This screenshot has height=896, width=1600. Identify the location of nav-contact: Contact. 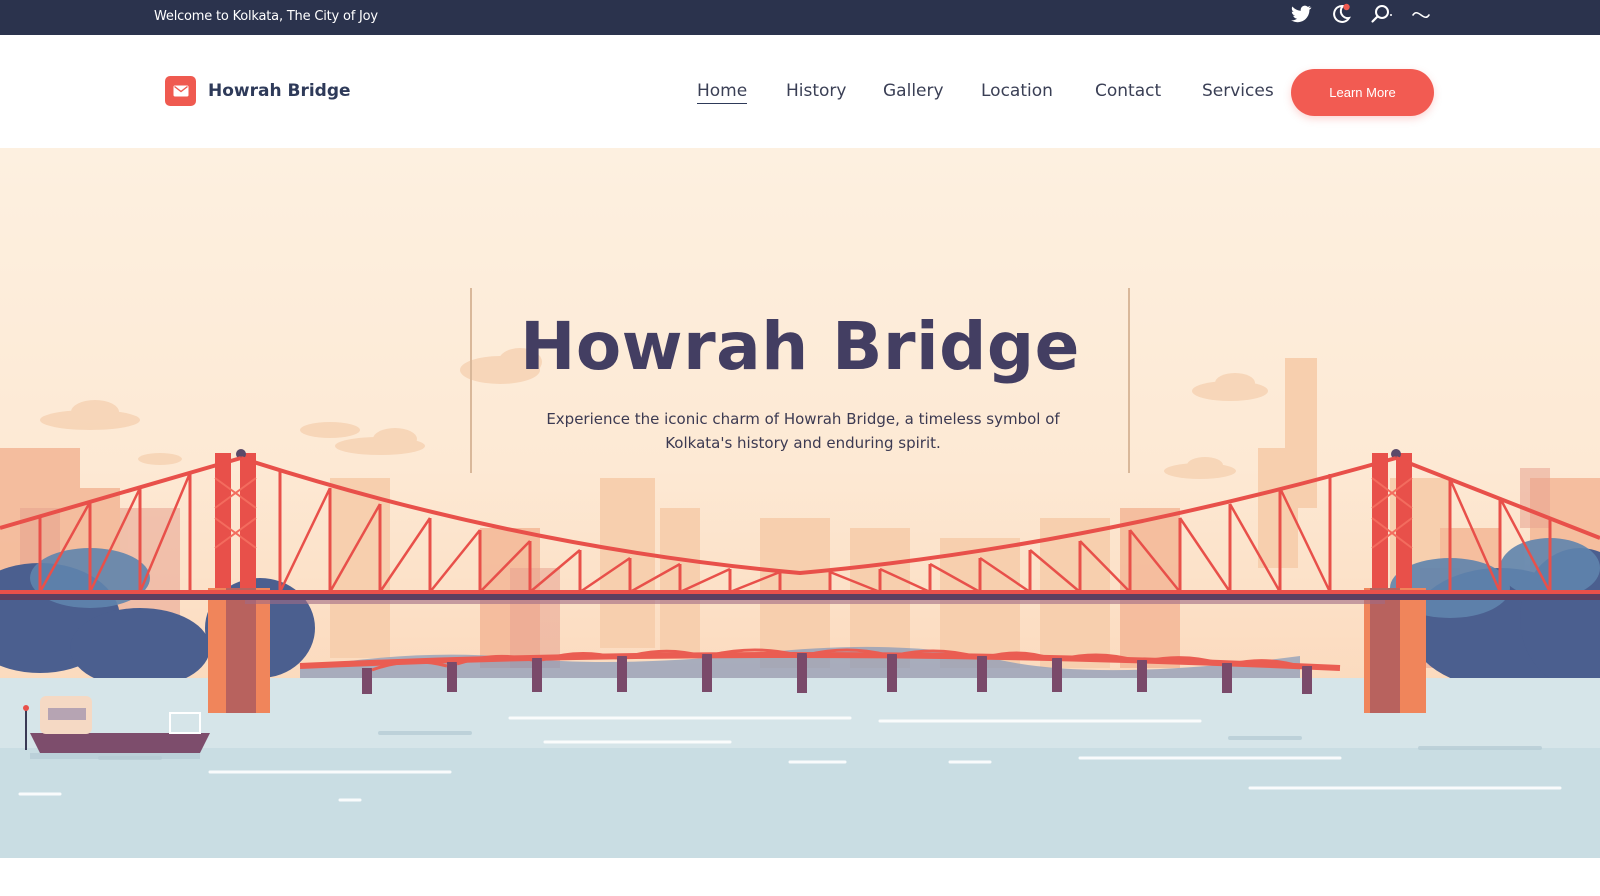
(1128, 91).